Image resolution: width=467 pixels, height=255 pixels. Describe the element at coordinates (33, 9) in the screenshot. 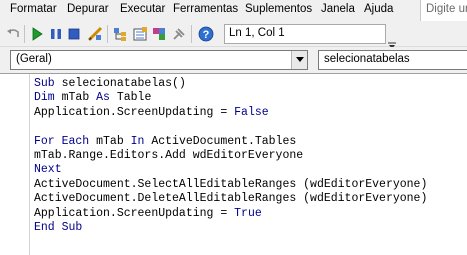

I see `menu-formatar: Formatar` at that location.